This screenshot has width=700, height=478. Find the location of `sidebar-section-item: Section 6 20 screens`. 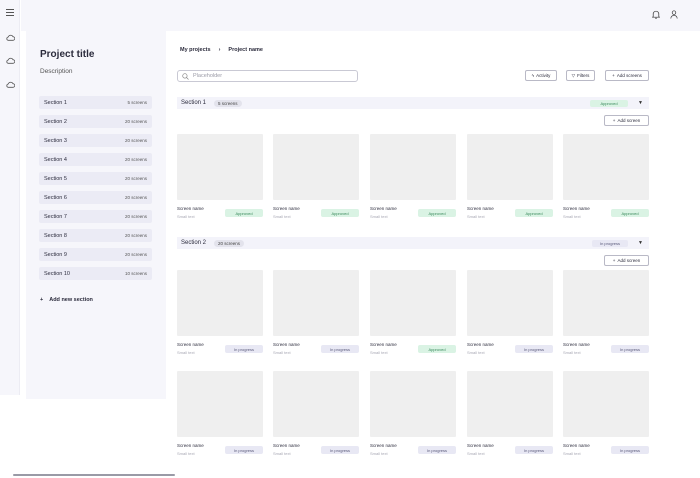

sidebar-section-item: Section 6 20 screens is located at coordinates (95, 197).